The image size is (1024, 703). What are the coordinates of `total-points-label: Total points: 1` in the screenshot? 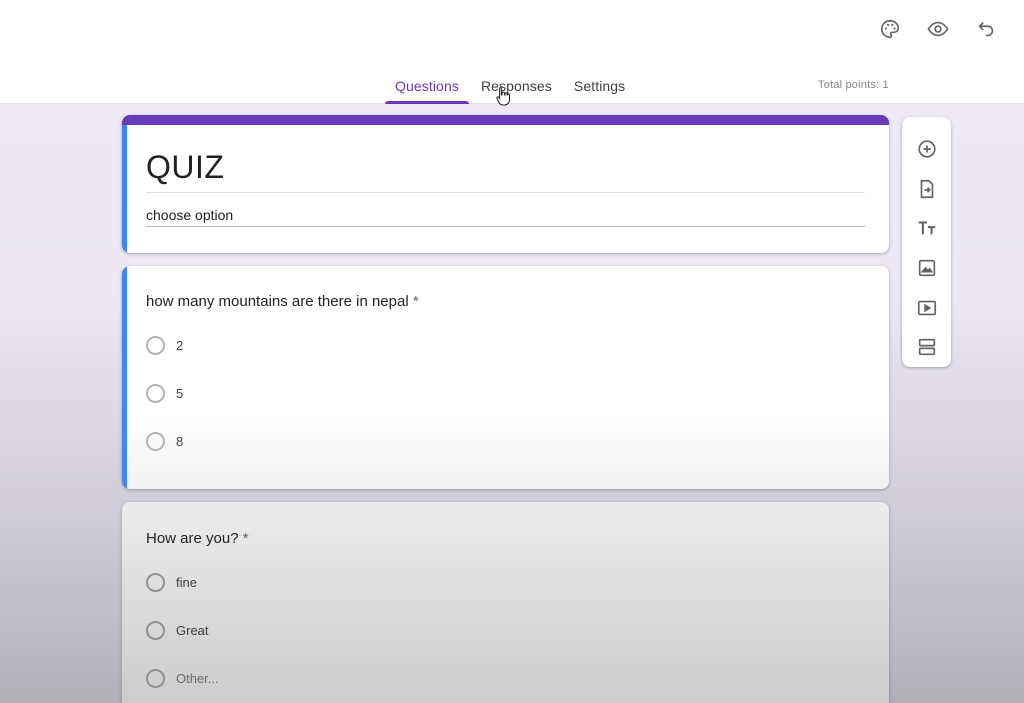 It's located at (853, 85).